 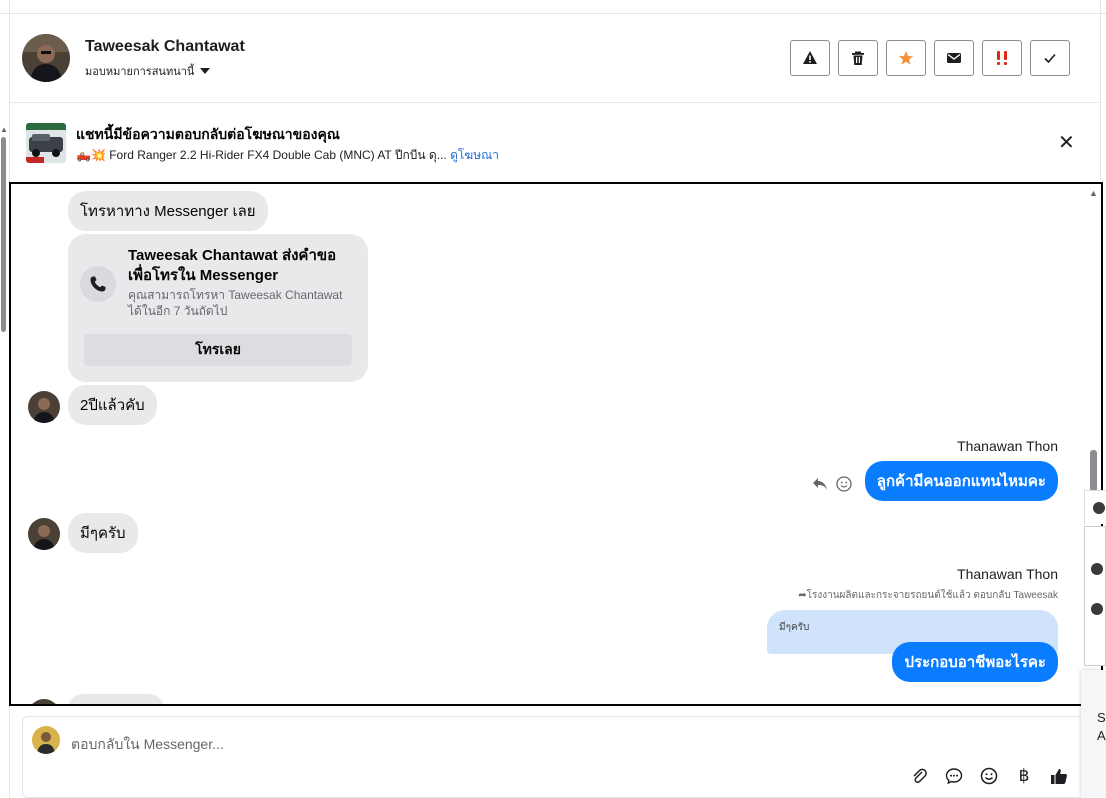 I want to click on page-avatar, so click(x=46, y=740).